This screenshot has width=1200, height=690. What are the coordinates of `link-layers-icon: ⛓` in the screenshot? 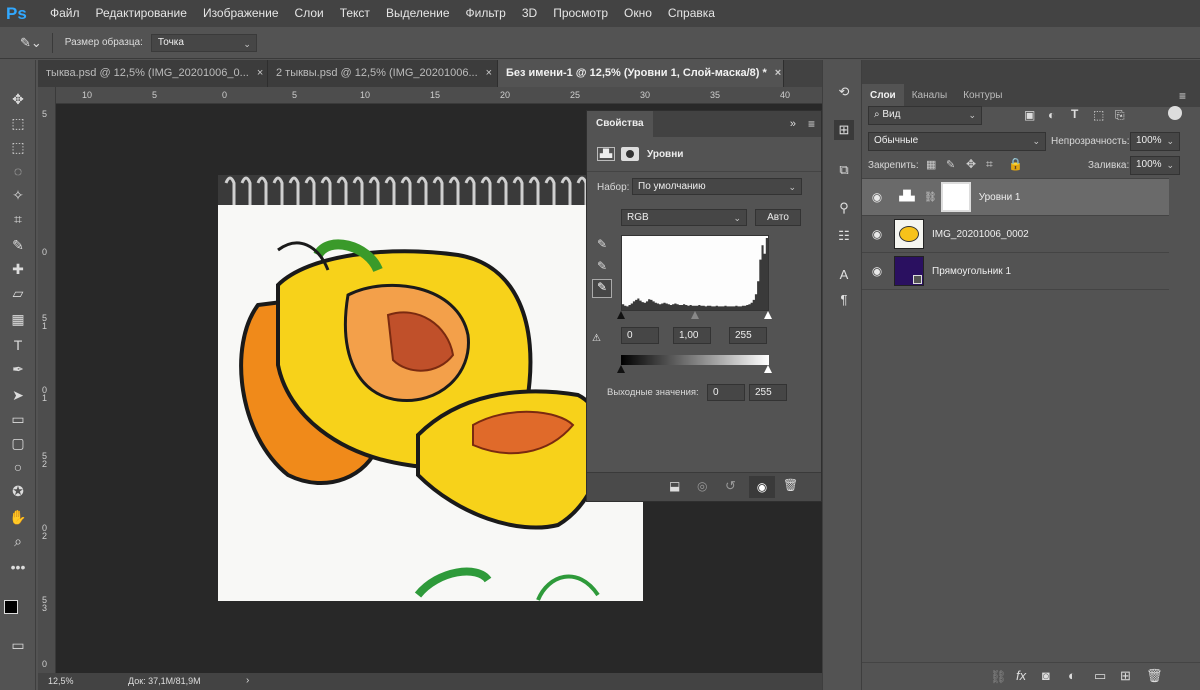 It's located at (998, 677).